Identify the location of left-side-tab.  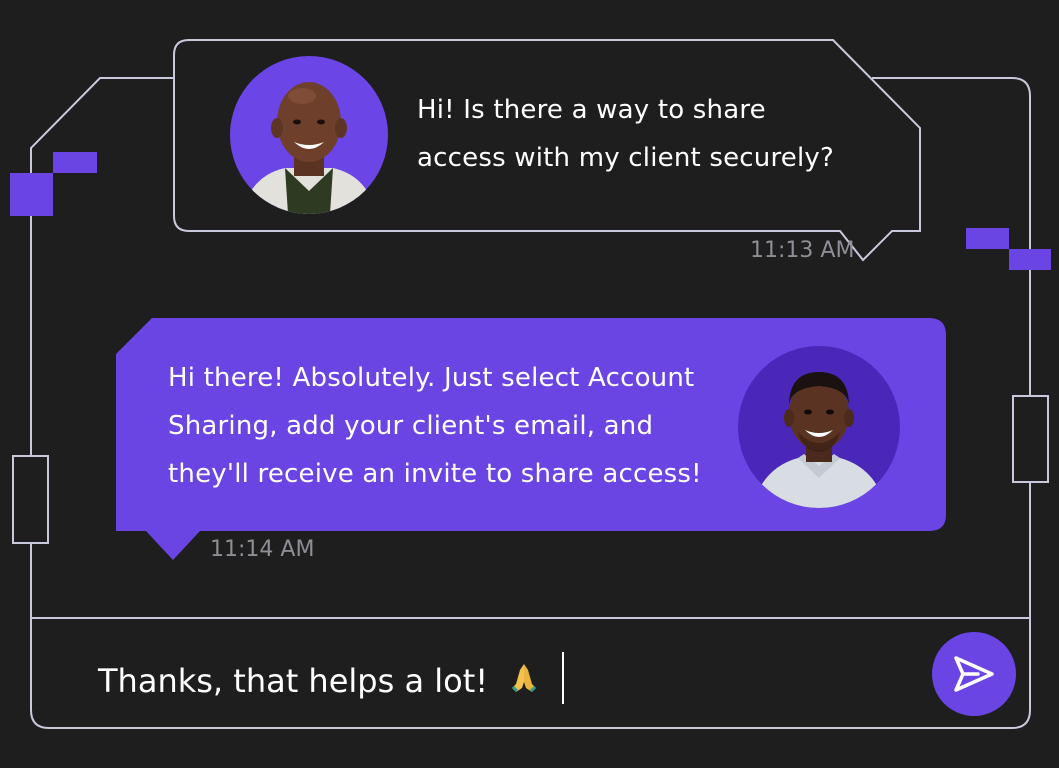
(30, 499).